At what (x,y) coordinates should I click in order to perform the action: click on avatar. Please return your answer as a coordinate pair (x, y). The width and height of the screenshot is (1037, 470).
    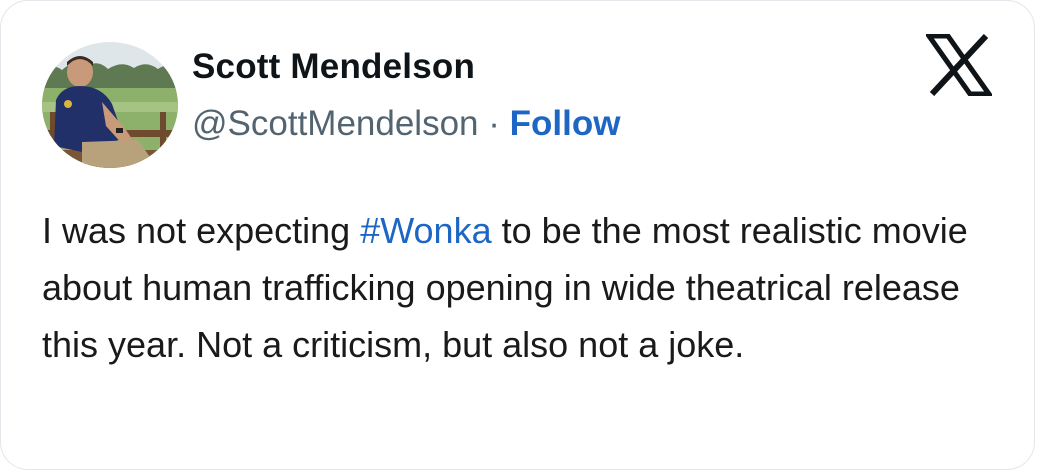
    Looking at the image, I should click on (110, 105).